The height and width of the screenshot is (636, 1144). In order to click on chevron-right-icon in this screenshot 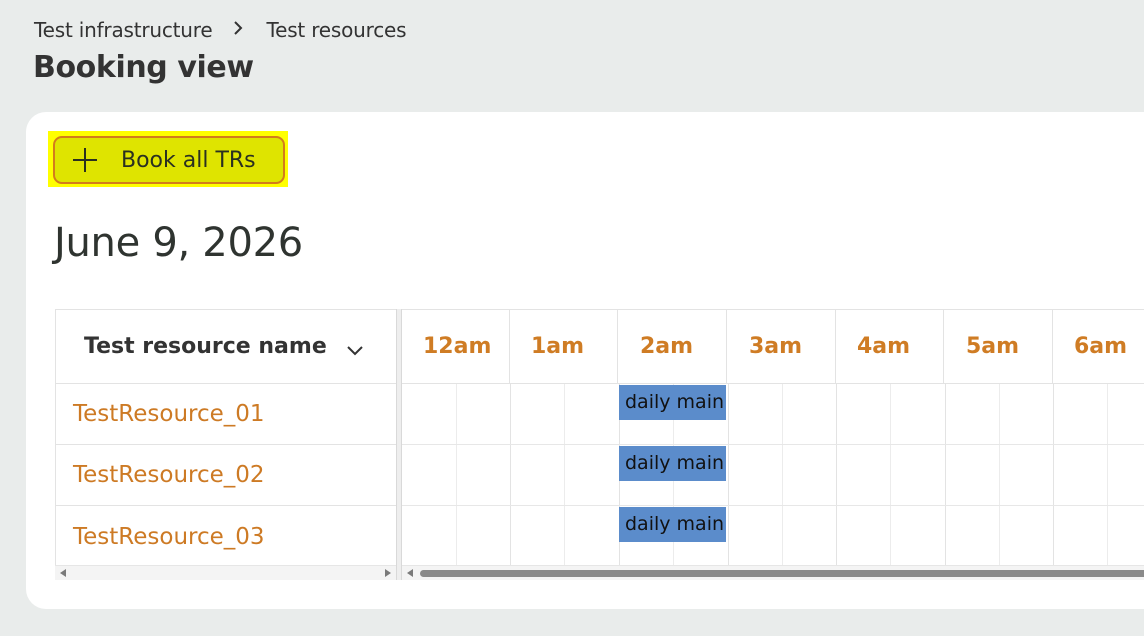, I will do `click(238, 30)`.